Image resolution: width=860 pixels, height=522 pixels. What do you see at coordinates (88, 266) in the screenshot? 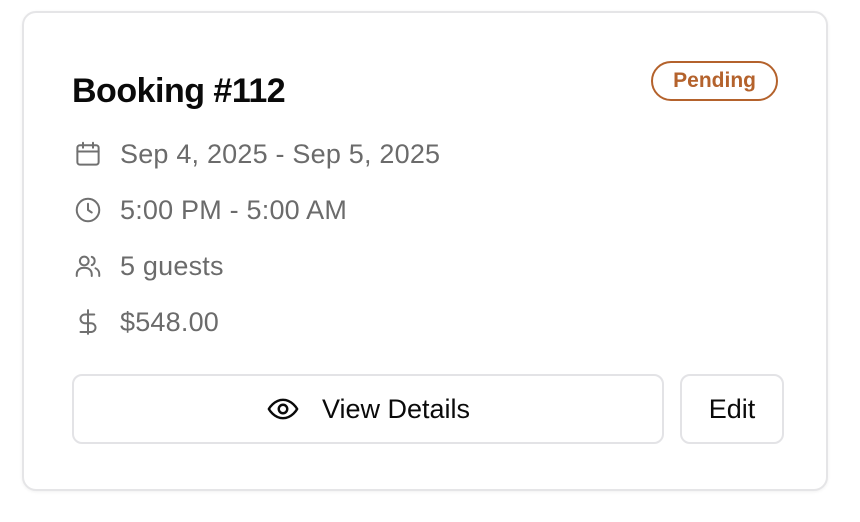
I see `users-icon` at bounding box center [88, 266].